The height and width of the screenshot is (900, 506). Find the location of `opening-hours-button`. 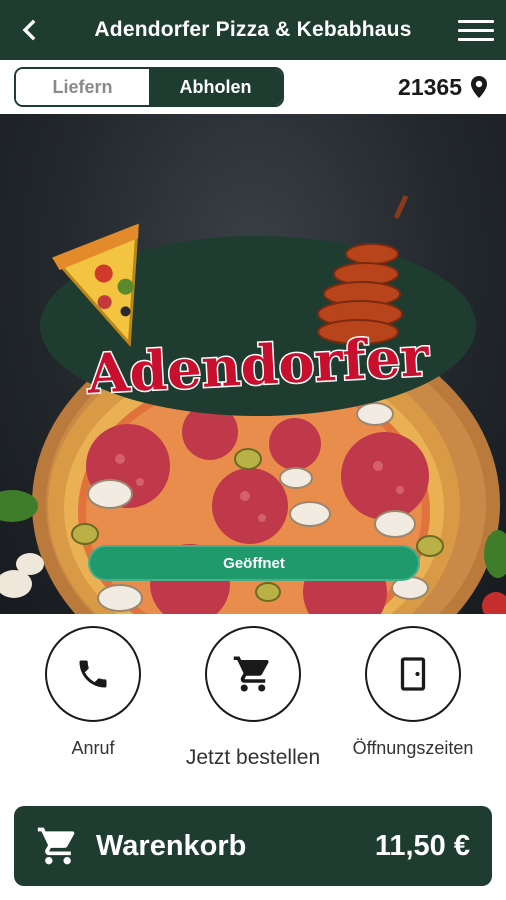

opening-hours-button is located at coordinates (413, 674).